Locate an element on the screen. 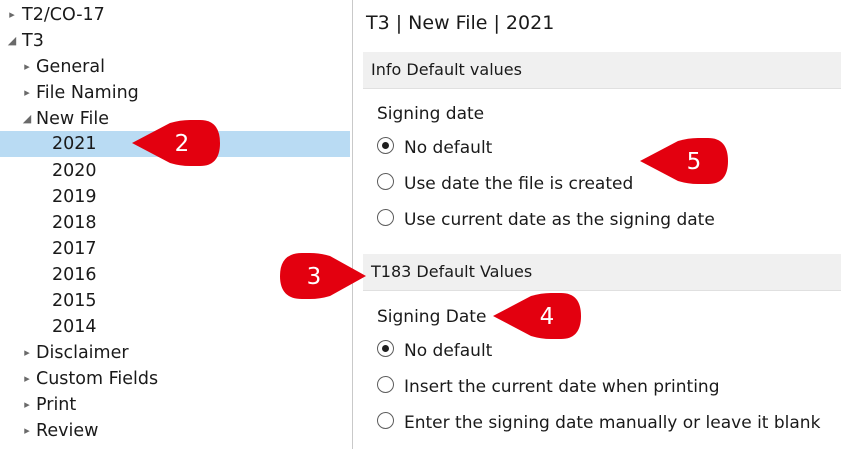 This screenshot has height=449, width=841. section-header-info-default-values: Info Default values is located at coordinates (602, 70).